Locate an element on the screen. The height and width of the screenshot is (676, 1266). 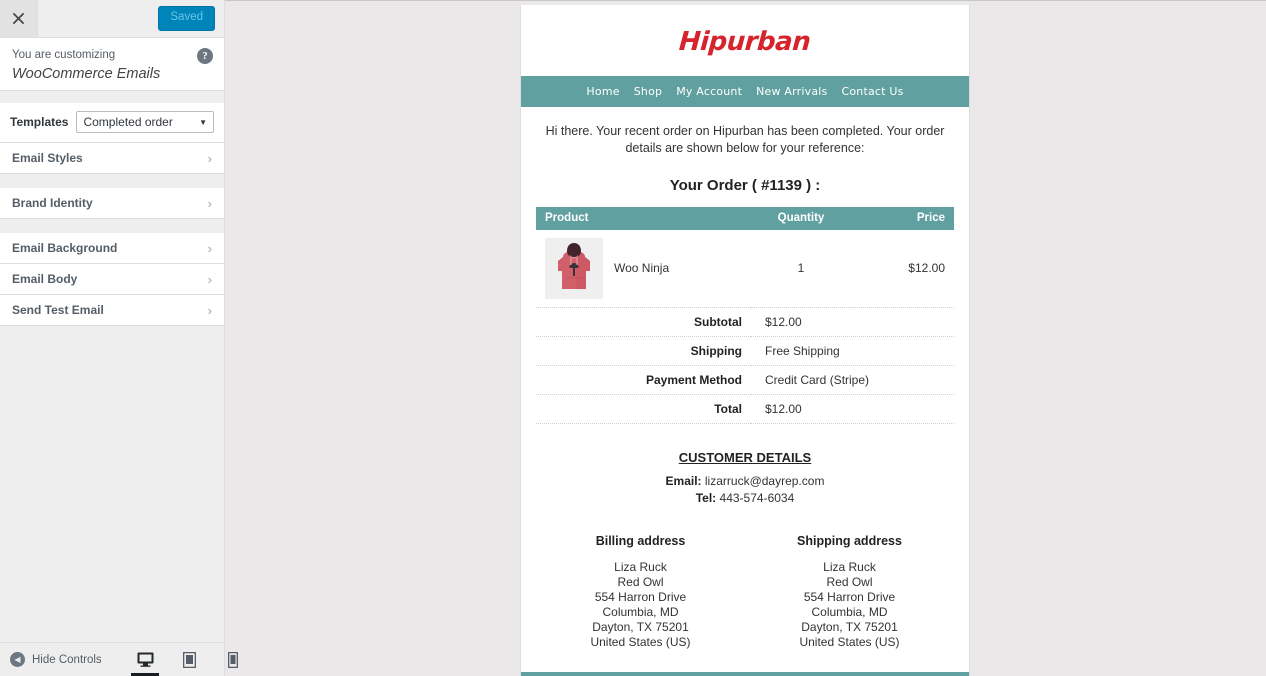
customizer-topbar: Saved is located at coordinates (112, 19).